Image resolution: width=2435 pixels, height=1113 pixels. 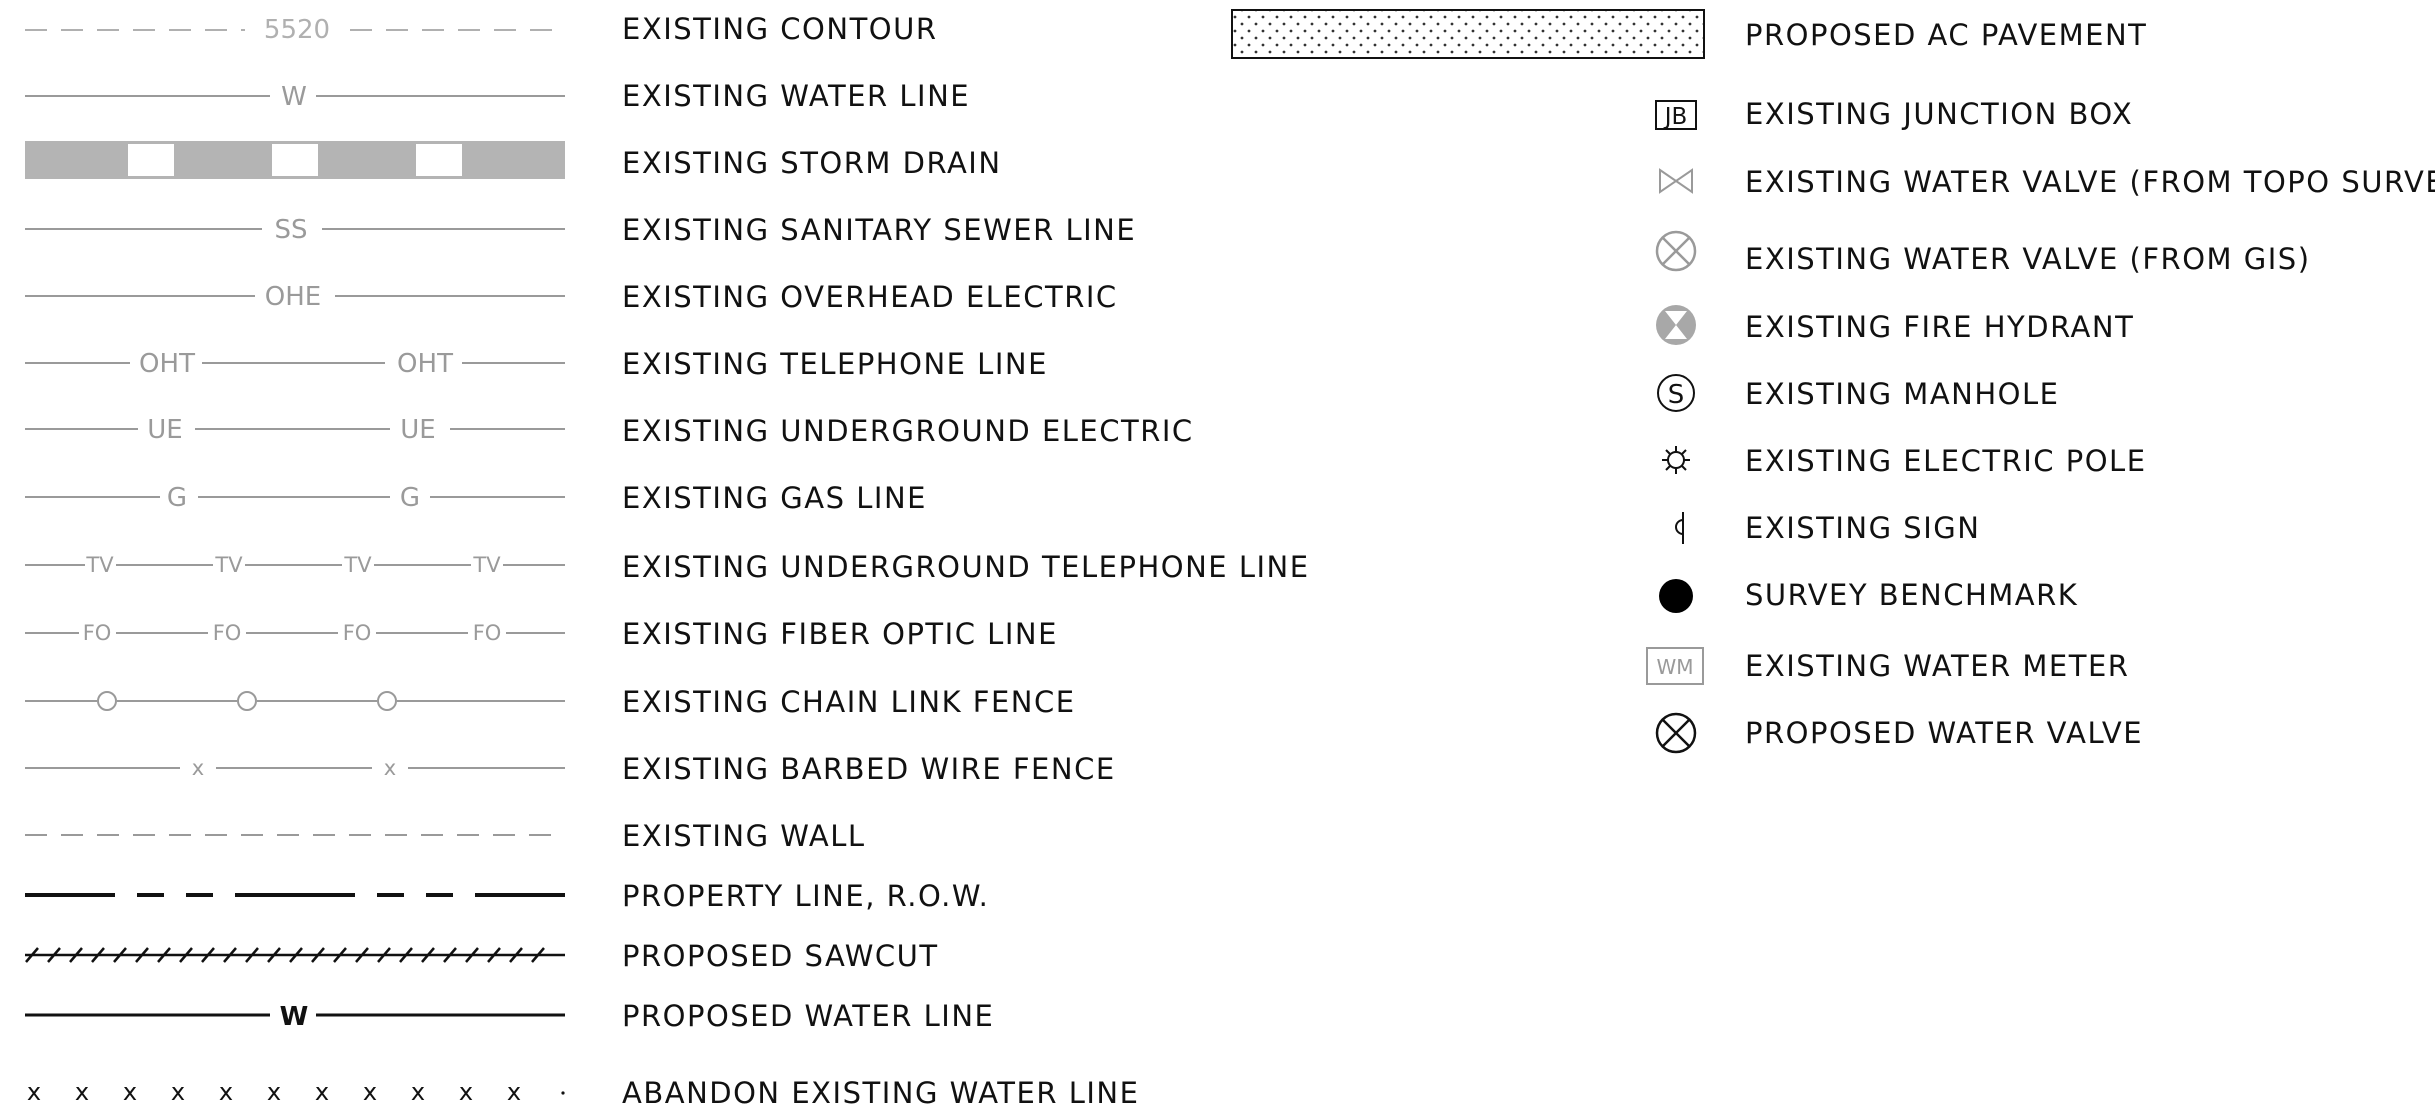 What do you see at coordinates (295, 565) in the screenshot?
I see `existing-underground-telephone-symbol: TV TV TV TV` at bounding box center [295, 565].